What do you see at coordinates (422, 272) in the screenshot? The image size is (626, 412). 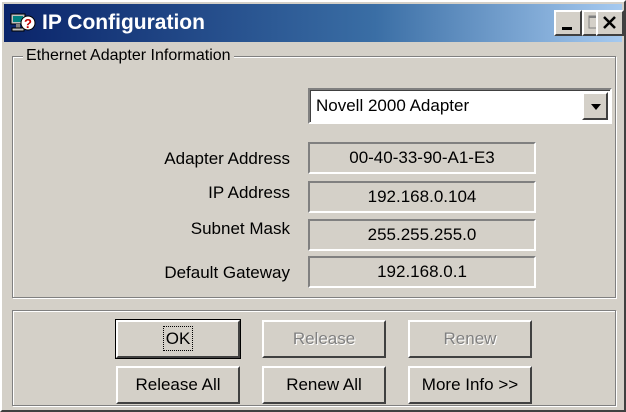 I see `default-gateway-value: 192.168.0.1` at bounding box center [422, 272].